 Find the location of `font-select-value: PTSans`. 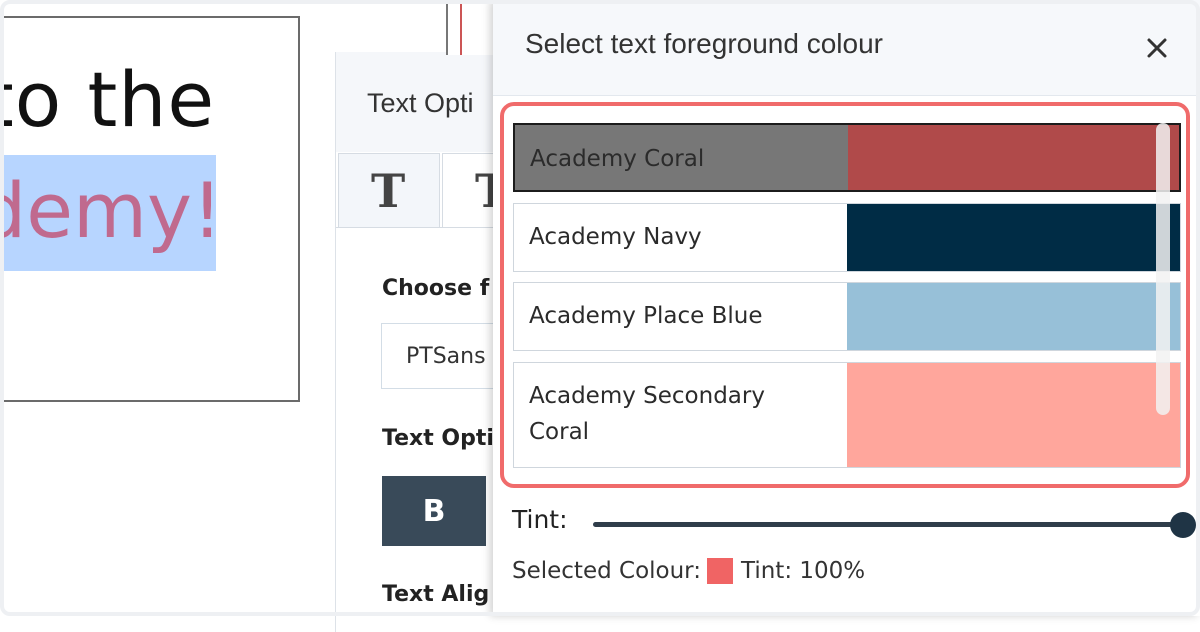

font-select-value: PTSans is located at coordinates (446, 356).